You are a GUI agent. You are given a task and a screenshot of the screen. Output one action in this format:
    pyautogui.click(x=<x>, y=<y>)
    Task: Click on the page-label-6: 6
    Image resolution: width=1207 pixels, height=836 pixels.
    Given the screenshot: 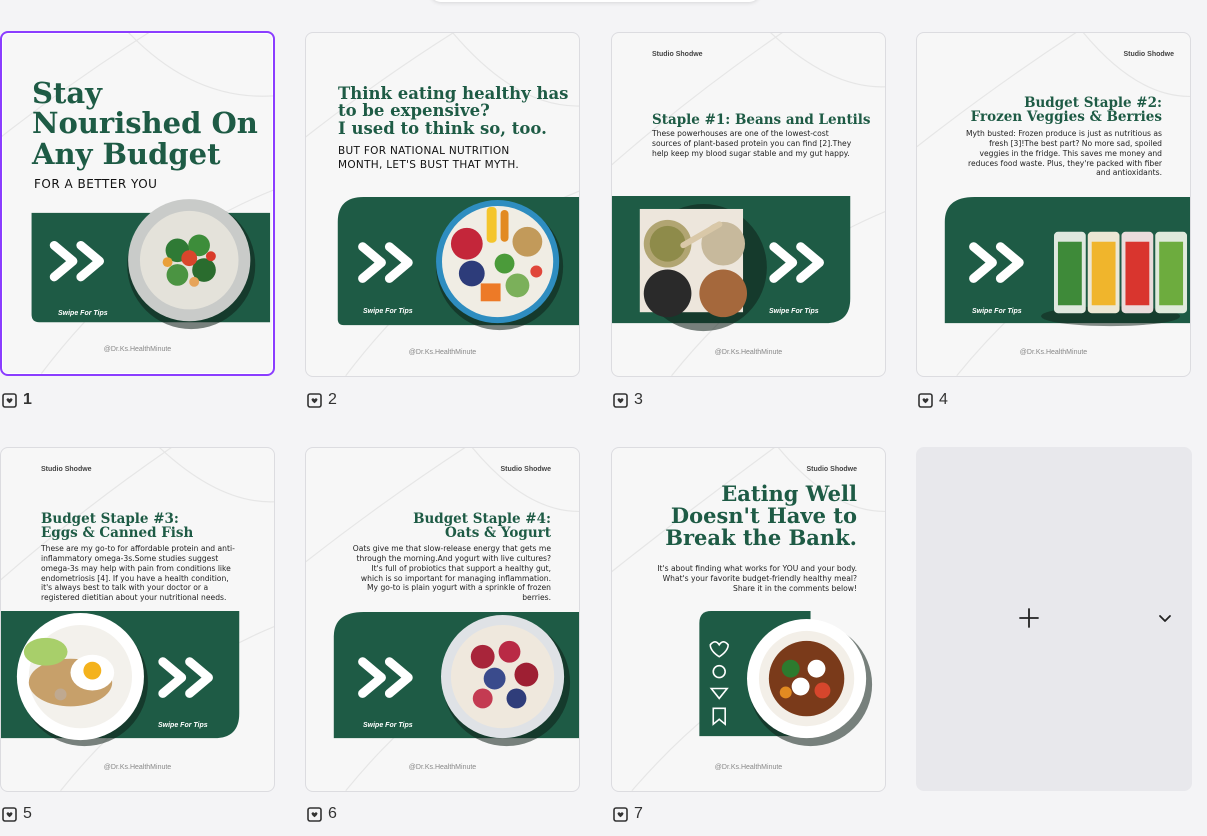 What is the action you would take?
    pyautogui.click(x=322, y=814)
    